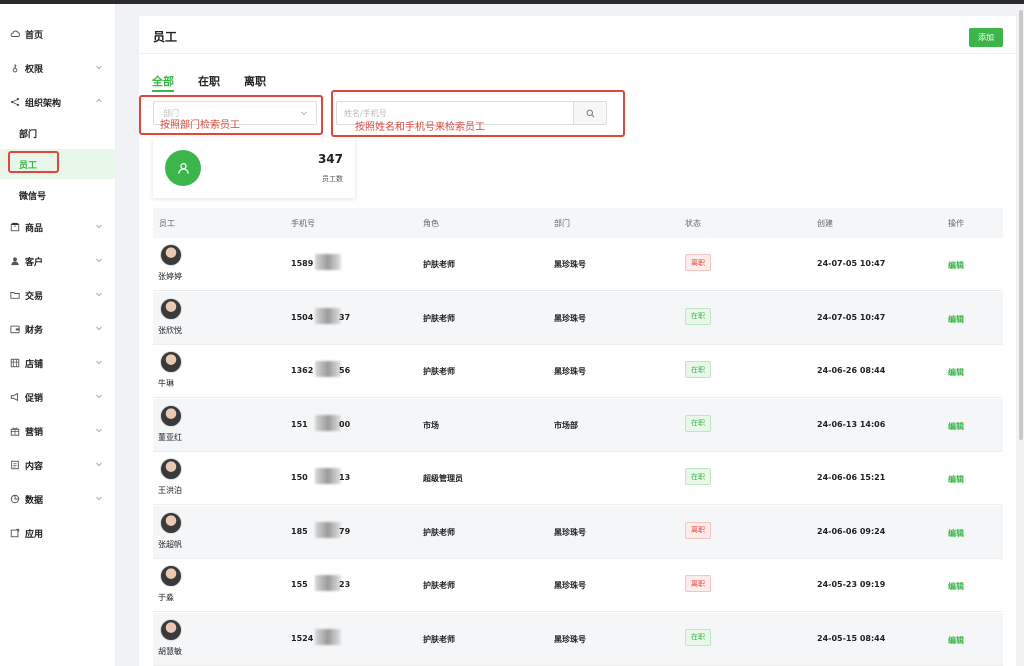 The height and width of the screenshot is (666, 1024). I want to click on column-header: 员工, so click(167, 223).